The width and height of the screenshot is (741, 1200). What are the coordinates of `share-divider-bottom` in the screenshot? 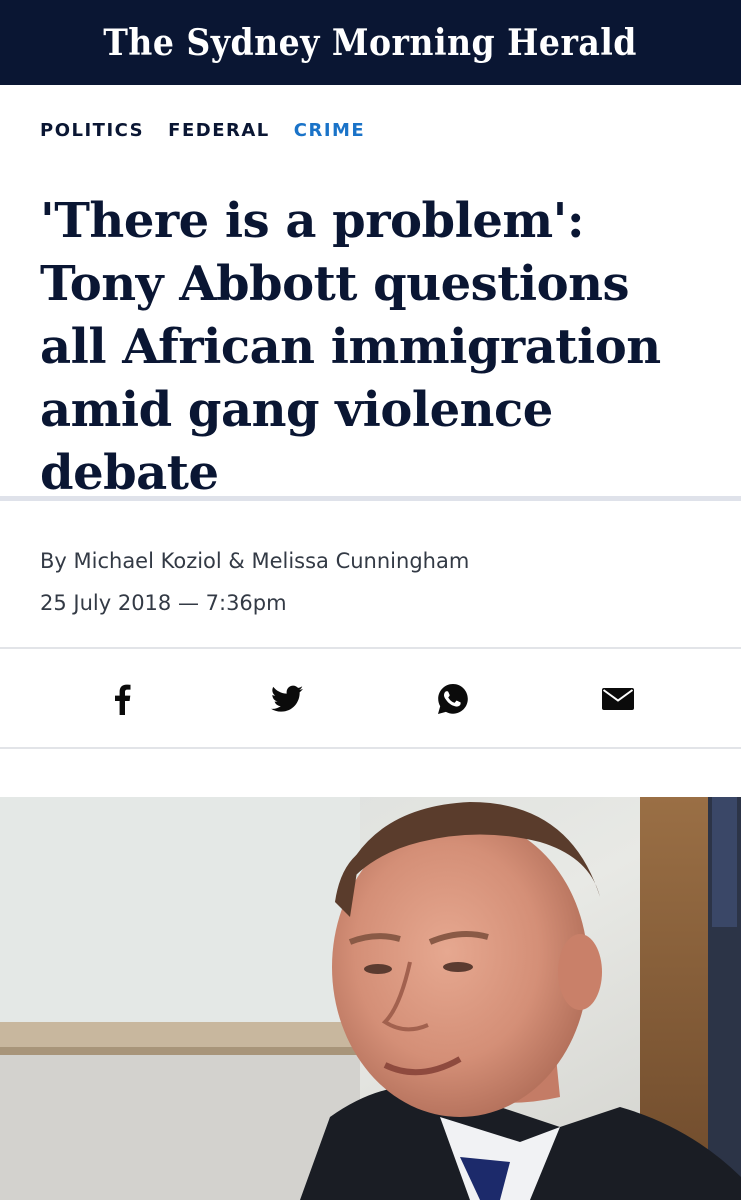 It's located at (370, 748).